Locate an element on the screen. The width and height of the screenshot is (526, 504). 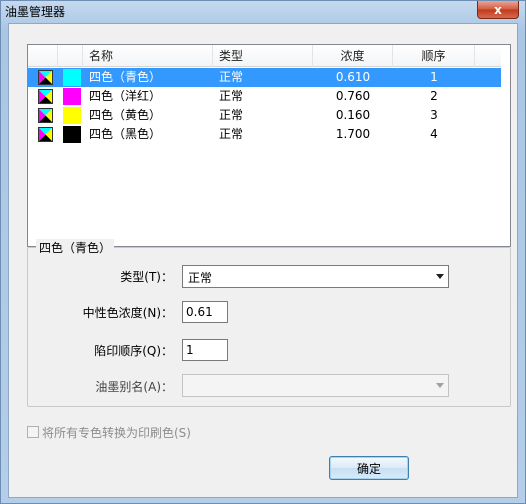
yellow-swatch is located at coordinates (72, 115).